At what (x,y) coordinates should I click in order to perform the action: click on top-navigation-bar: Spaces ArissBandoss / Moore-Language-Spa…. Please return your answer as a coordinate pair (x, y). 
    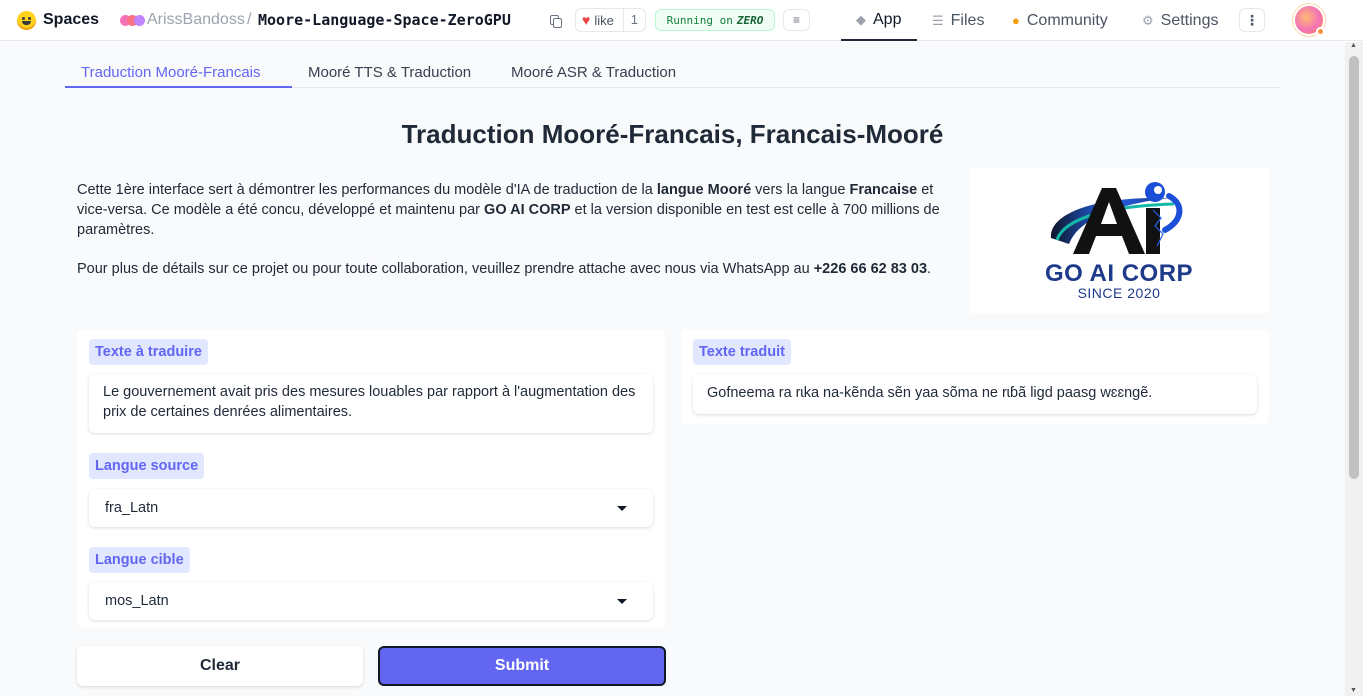
    Looking at the image, I should click on (681, 20).